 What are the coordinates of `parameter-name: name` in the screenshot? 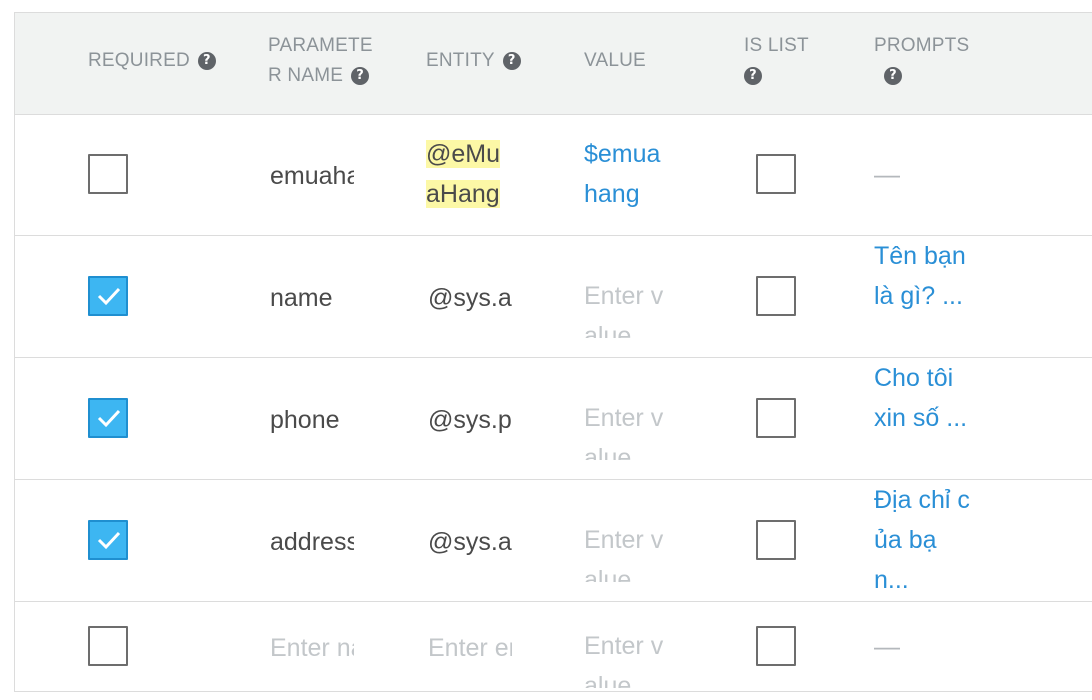 It's located at (312, 298).